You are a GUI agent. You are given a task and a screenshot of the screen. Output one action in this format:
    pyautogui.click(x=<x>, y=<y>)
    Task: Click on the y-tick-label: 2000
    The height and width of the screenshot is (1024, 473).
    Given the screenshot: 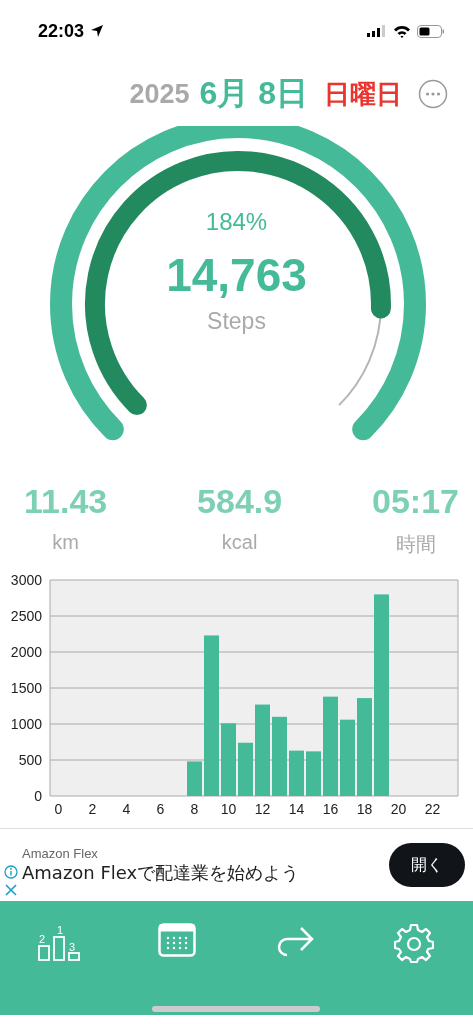 What is the action you would take?
    pyautogui.click(x=26, y=652)
    